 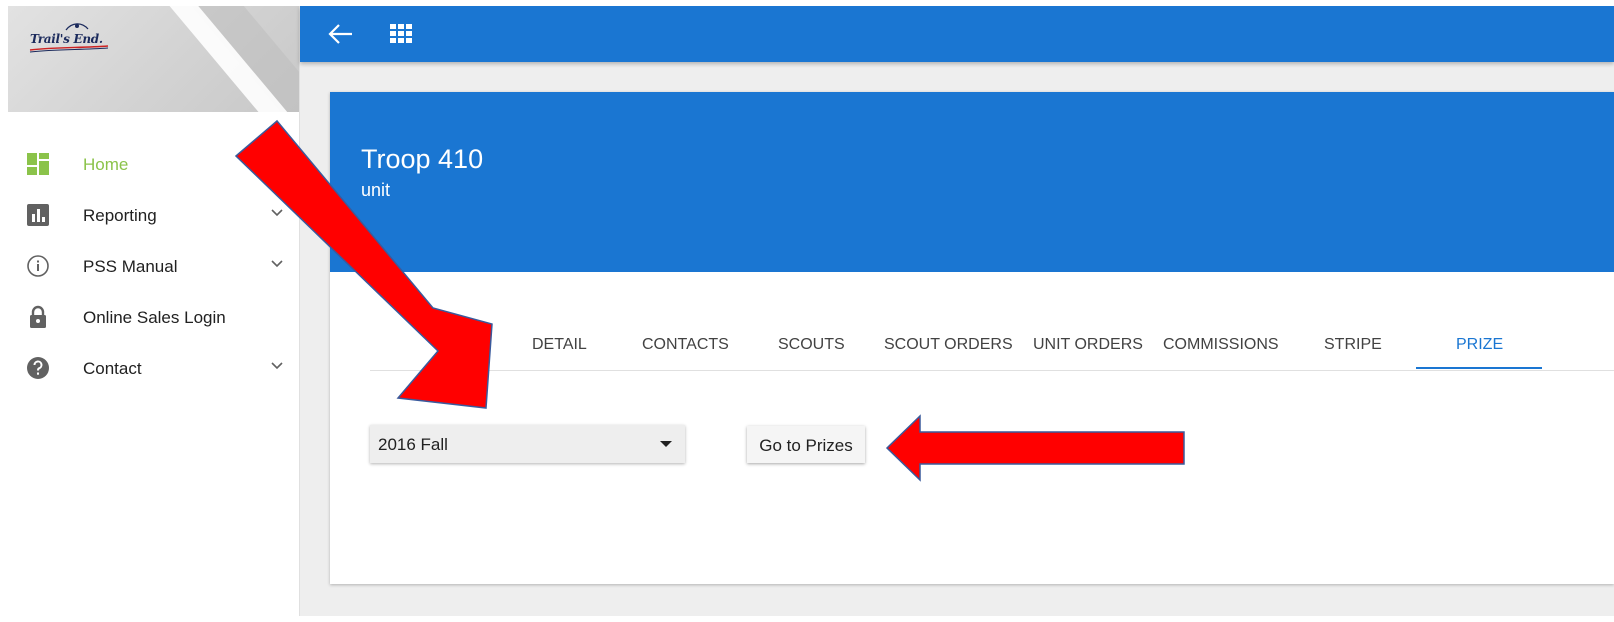 I want to click on season-select: 2016 Fall, so click(x=527, y=444).